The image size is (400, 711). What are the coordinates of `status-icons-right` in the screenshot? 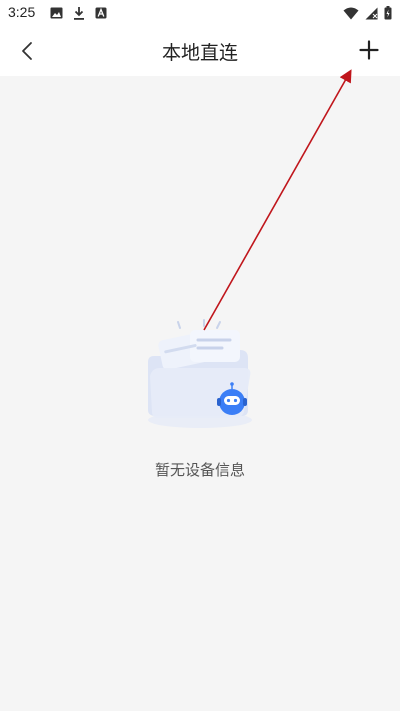 It's located at (367, 13).